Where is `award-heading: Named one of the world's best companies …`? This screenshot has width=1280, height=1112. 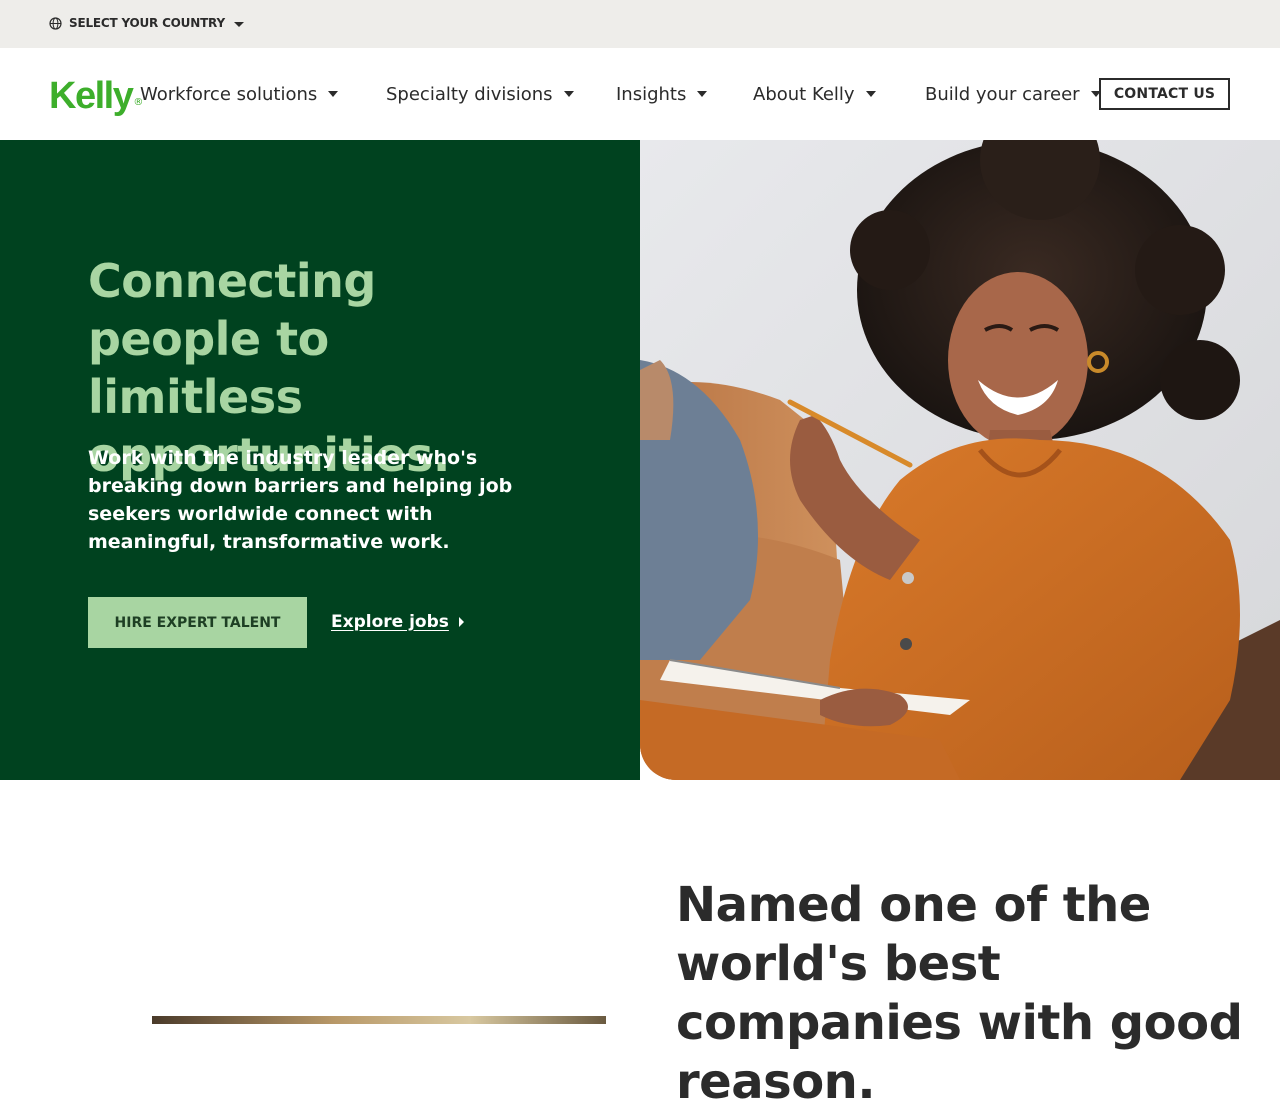 award-heading: Named one of the world's best companies … is located at coordinates (959, 993).